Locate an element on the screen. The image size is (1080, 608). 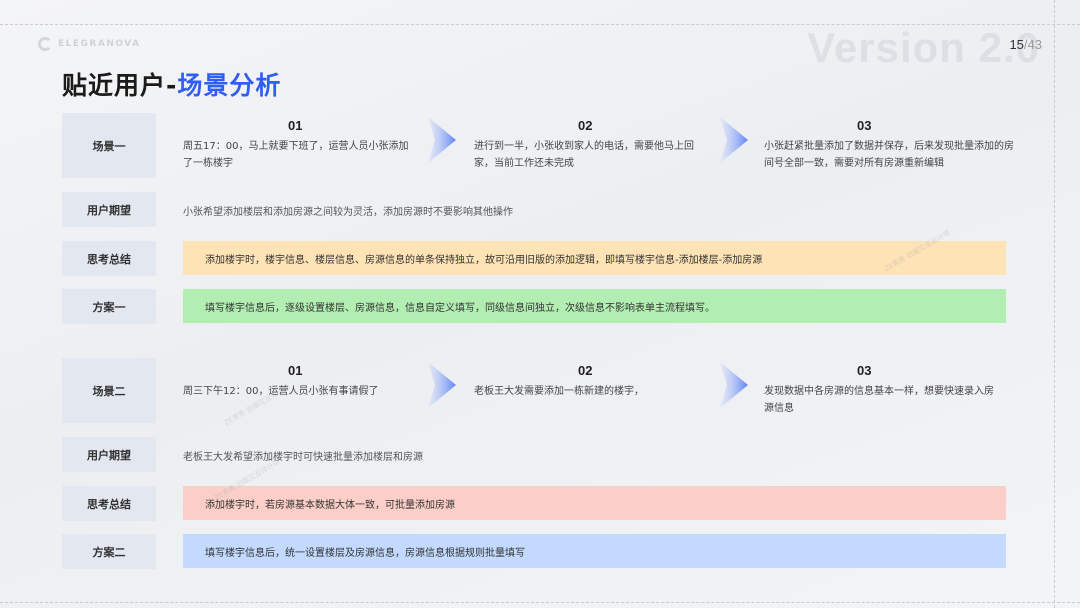
s2-summary-bar: 添加楼宇时，若房源基本数据大体一致，可批量添加房源 is located at coordinates (594, 503).